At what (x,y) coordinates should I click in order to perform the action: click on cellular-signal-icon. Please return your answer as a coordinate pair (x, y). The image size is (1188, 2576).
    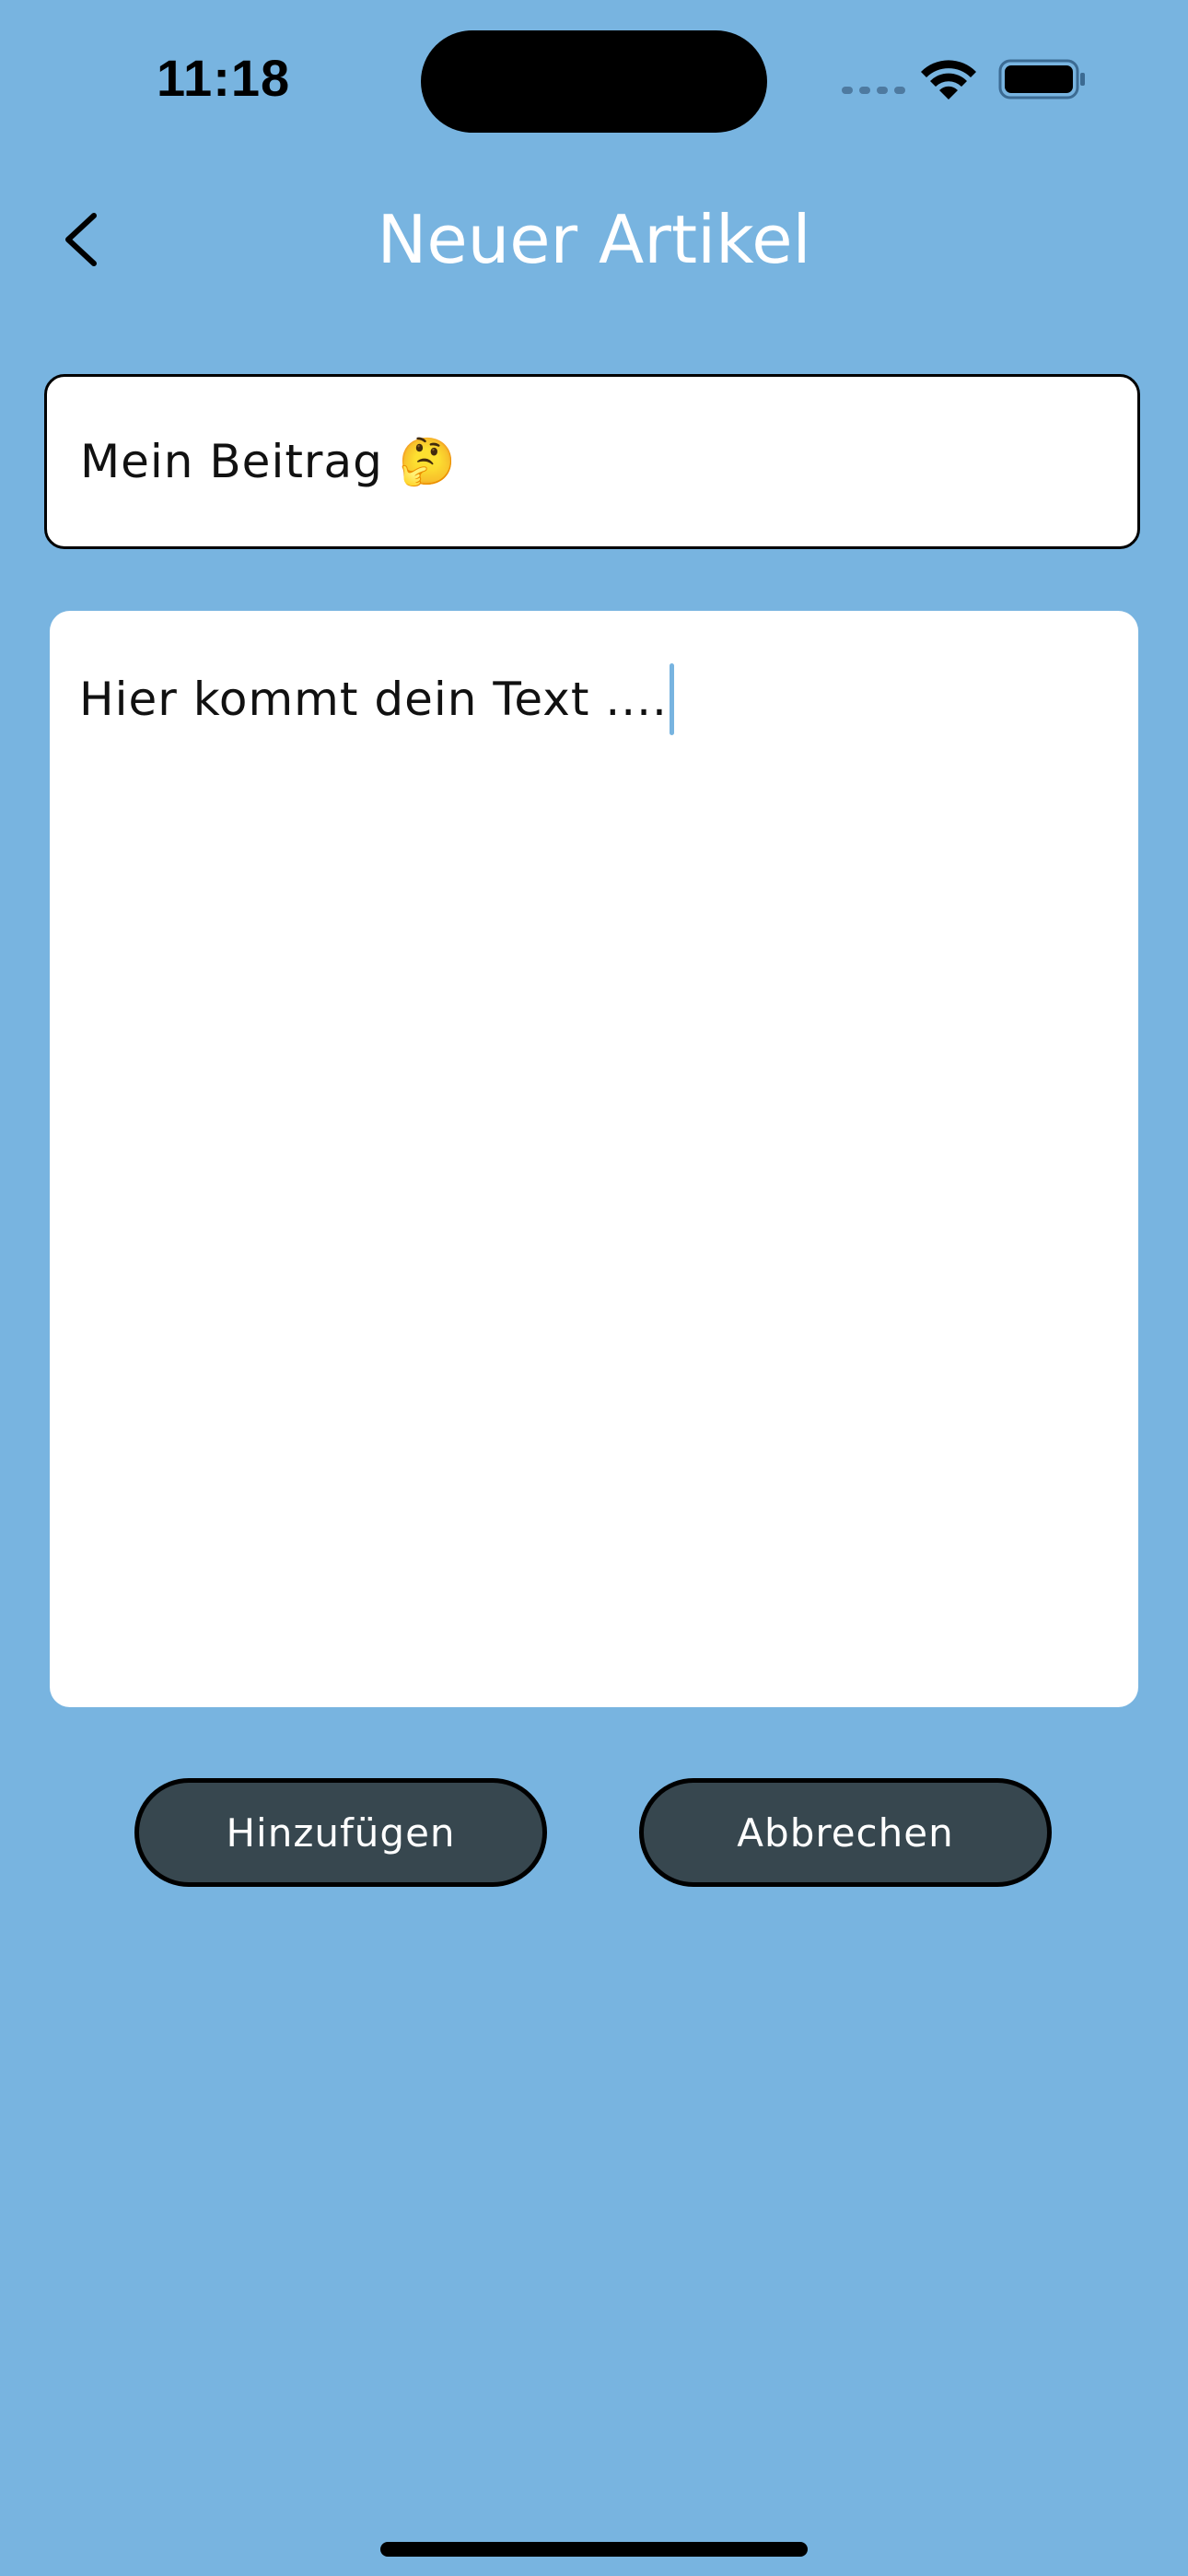
    Looking at the image, I should click on (873, 90).